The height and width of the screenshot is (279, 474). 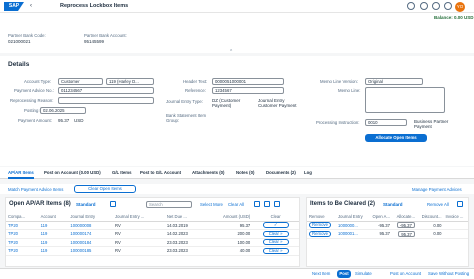 What do you see at coordinates (228, 225) in the screenshot?
I see `amount-cell: 95.37` at bounding box center [228, 225].